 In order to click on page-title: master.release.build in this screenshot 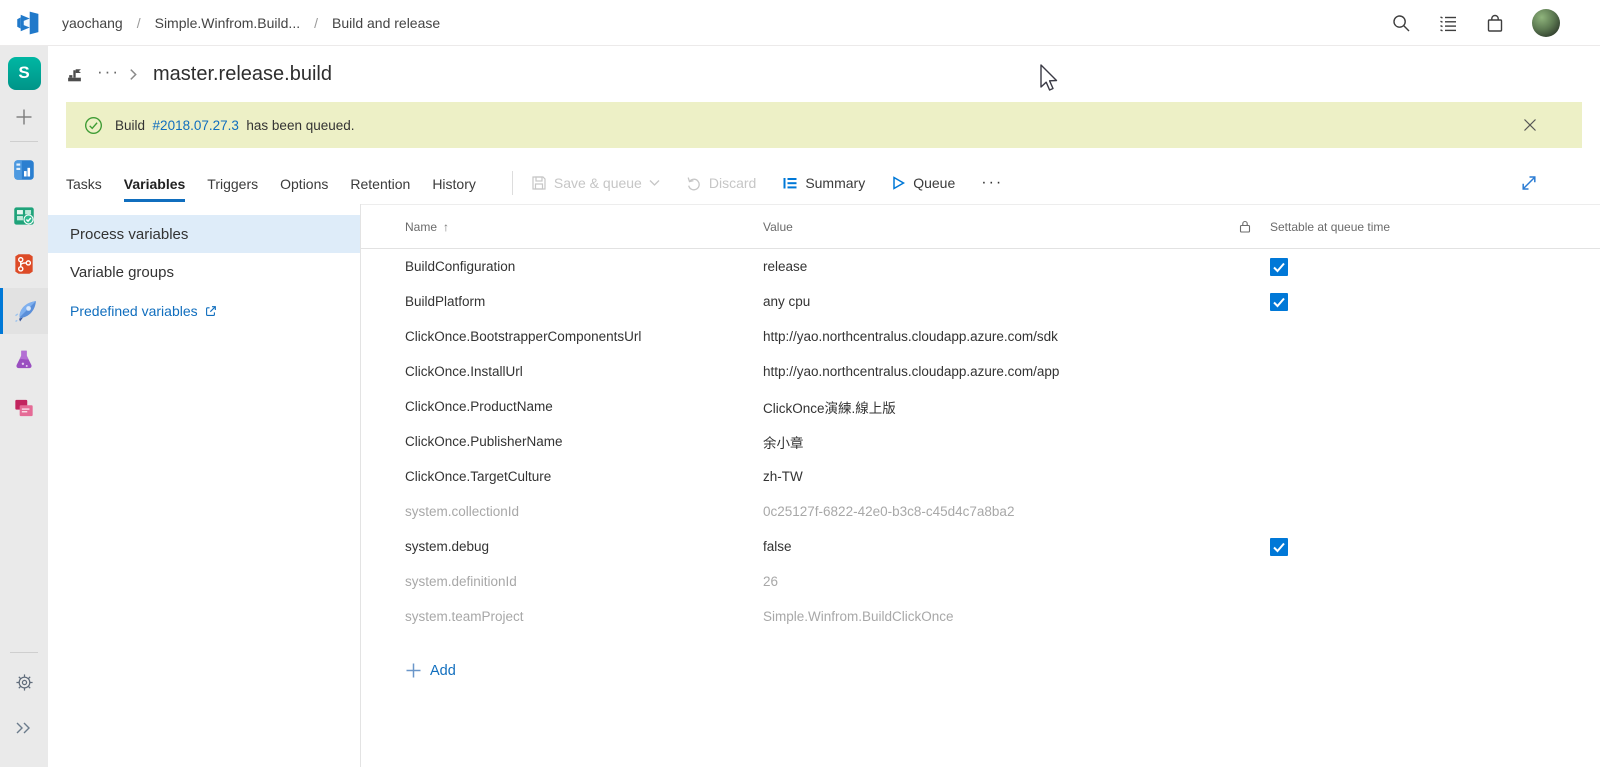, I will do `click(242, 73)`.